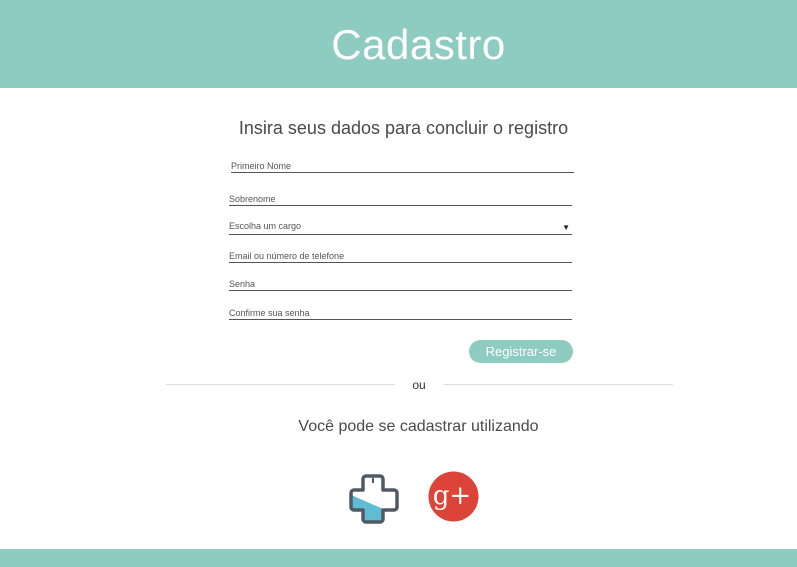 Image resolution: width=797 pixels, height=567 pixels. I want to click on password-field, so click(400, 284).